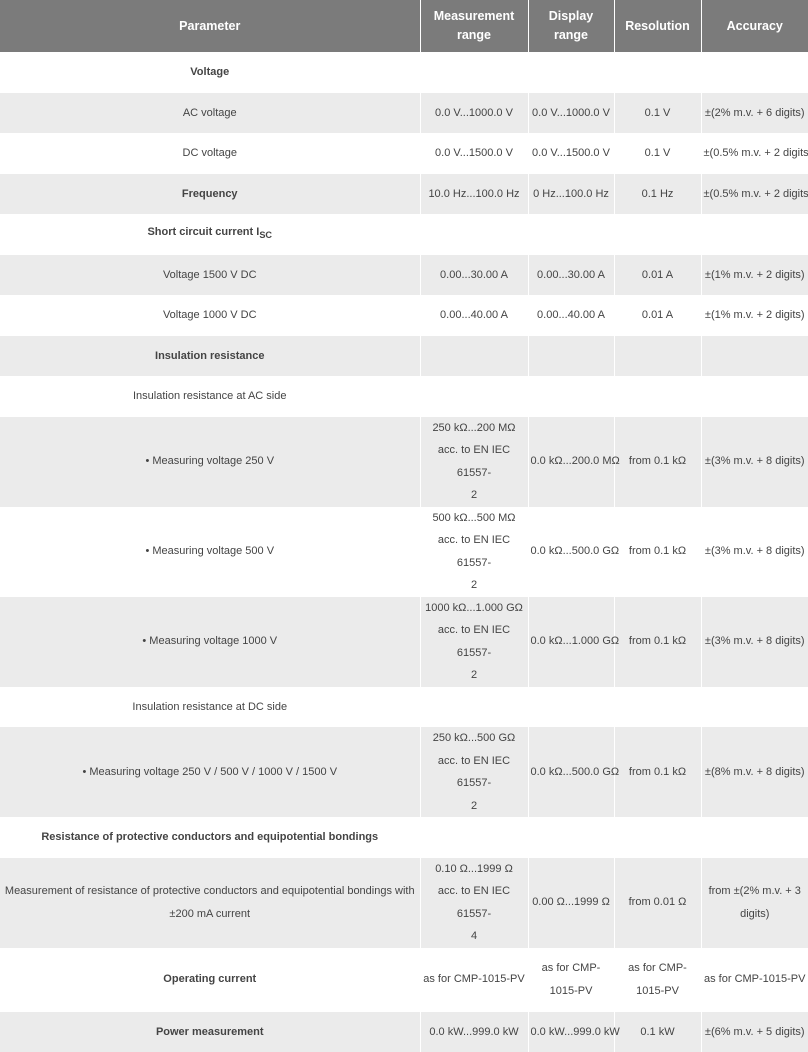  What do you see at coordinates (754, 772) in the screenshot?
I see `accuracy-cell: ±(8% m.v. + 8 digits)` at bounding box center [754, 772].